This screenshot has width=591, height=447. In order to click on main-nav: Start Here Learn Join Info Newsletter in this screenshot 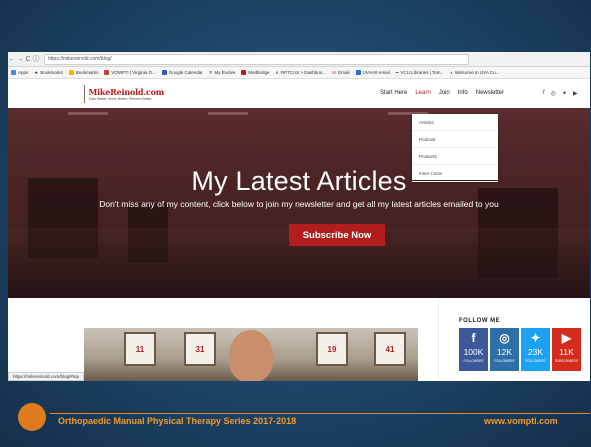, I will do `click(446, 93)`.